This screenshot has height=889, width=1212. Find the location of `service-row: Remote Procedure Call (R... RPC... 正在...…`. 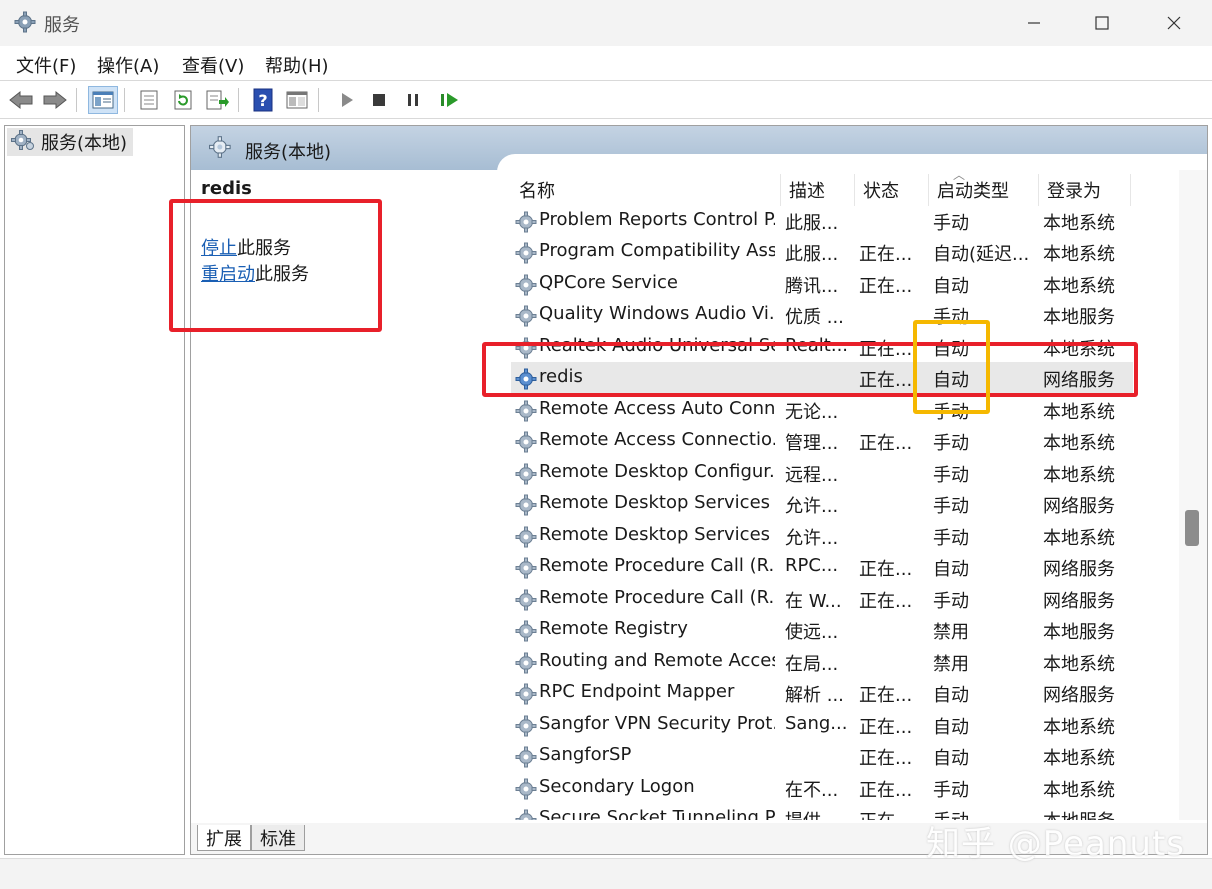

service-row: Remote Procedure Call (R... RPC... 正在...… is located at coordinates (822, 566).